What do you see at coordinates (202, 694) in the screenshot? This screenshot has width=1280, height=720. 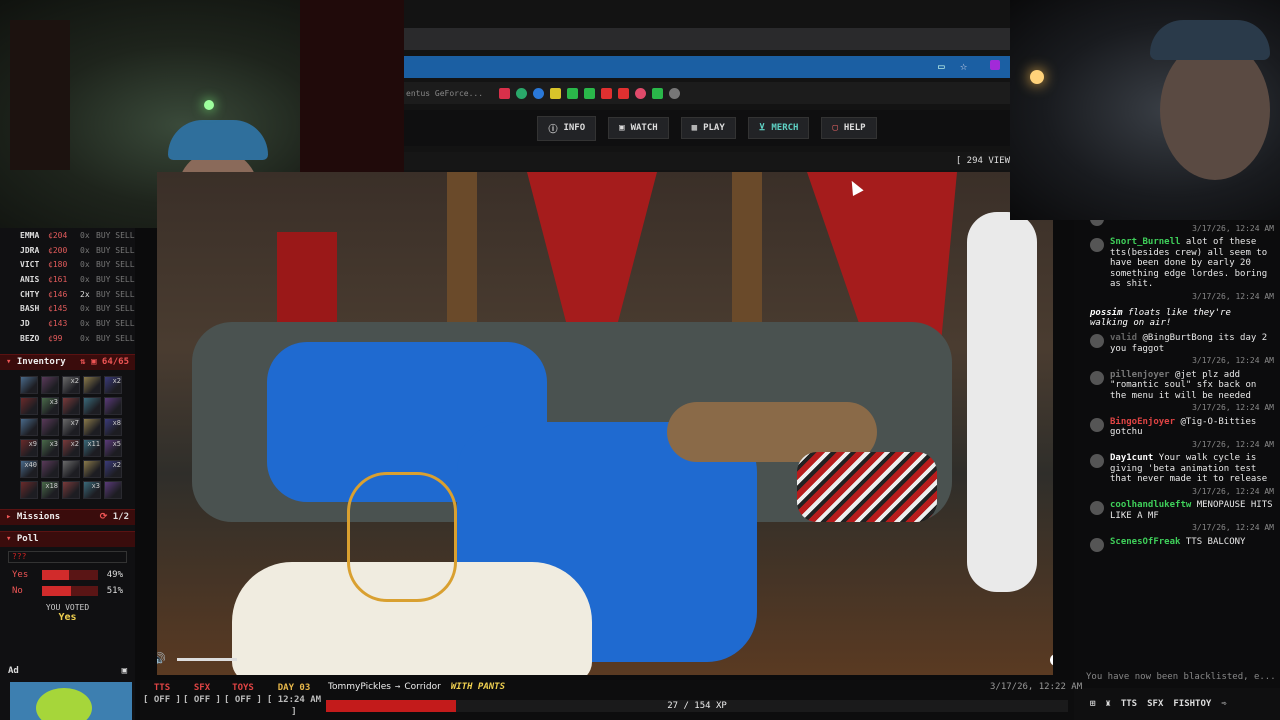 I see `sfx-toggle: SFX[ OFF ]` at bounding box center [202, 694].